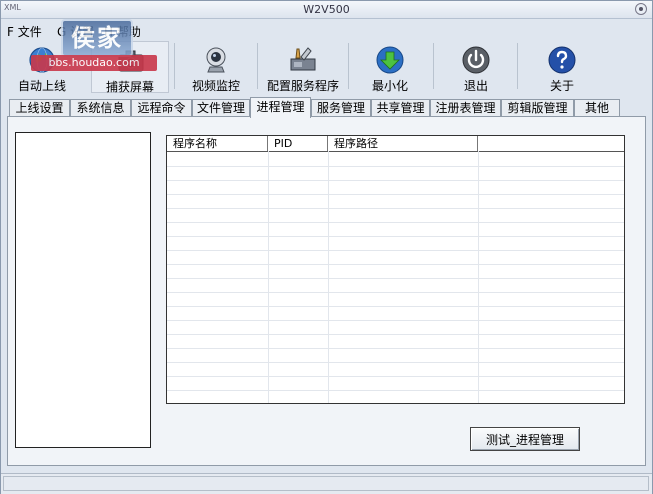 This screenshot has height=494, width=653. I want to click on minimize-button: 最小化, so click(390, 67).